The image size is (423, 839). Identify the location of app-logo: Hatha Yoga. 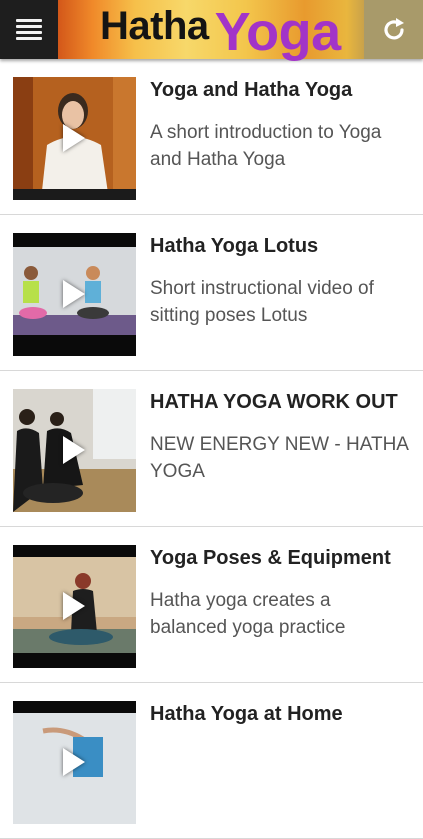
(231, 31).